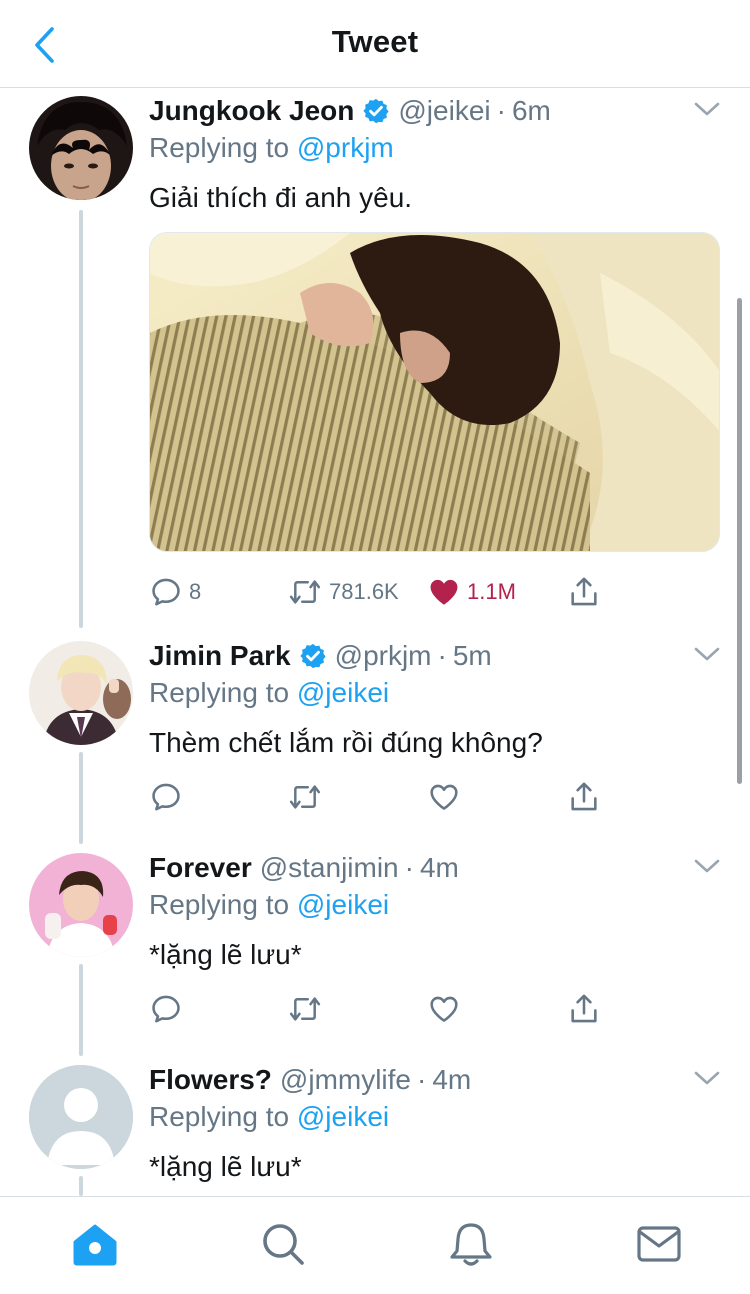  I want to click on replying-to: Replying to @prkjm, so click(435, 151).